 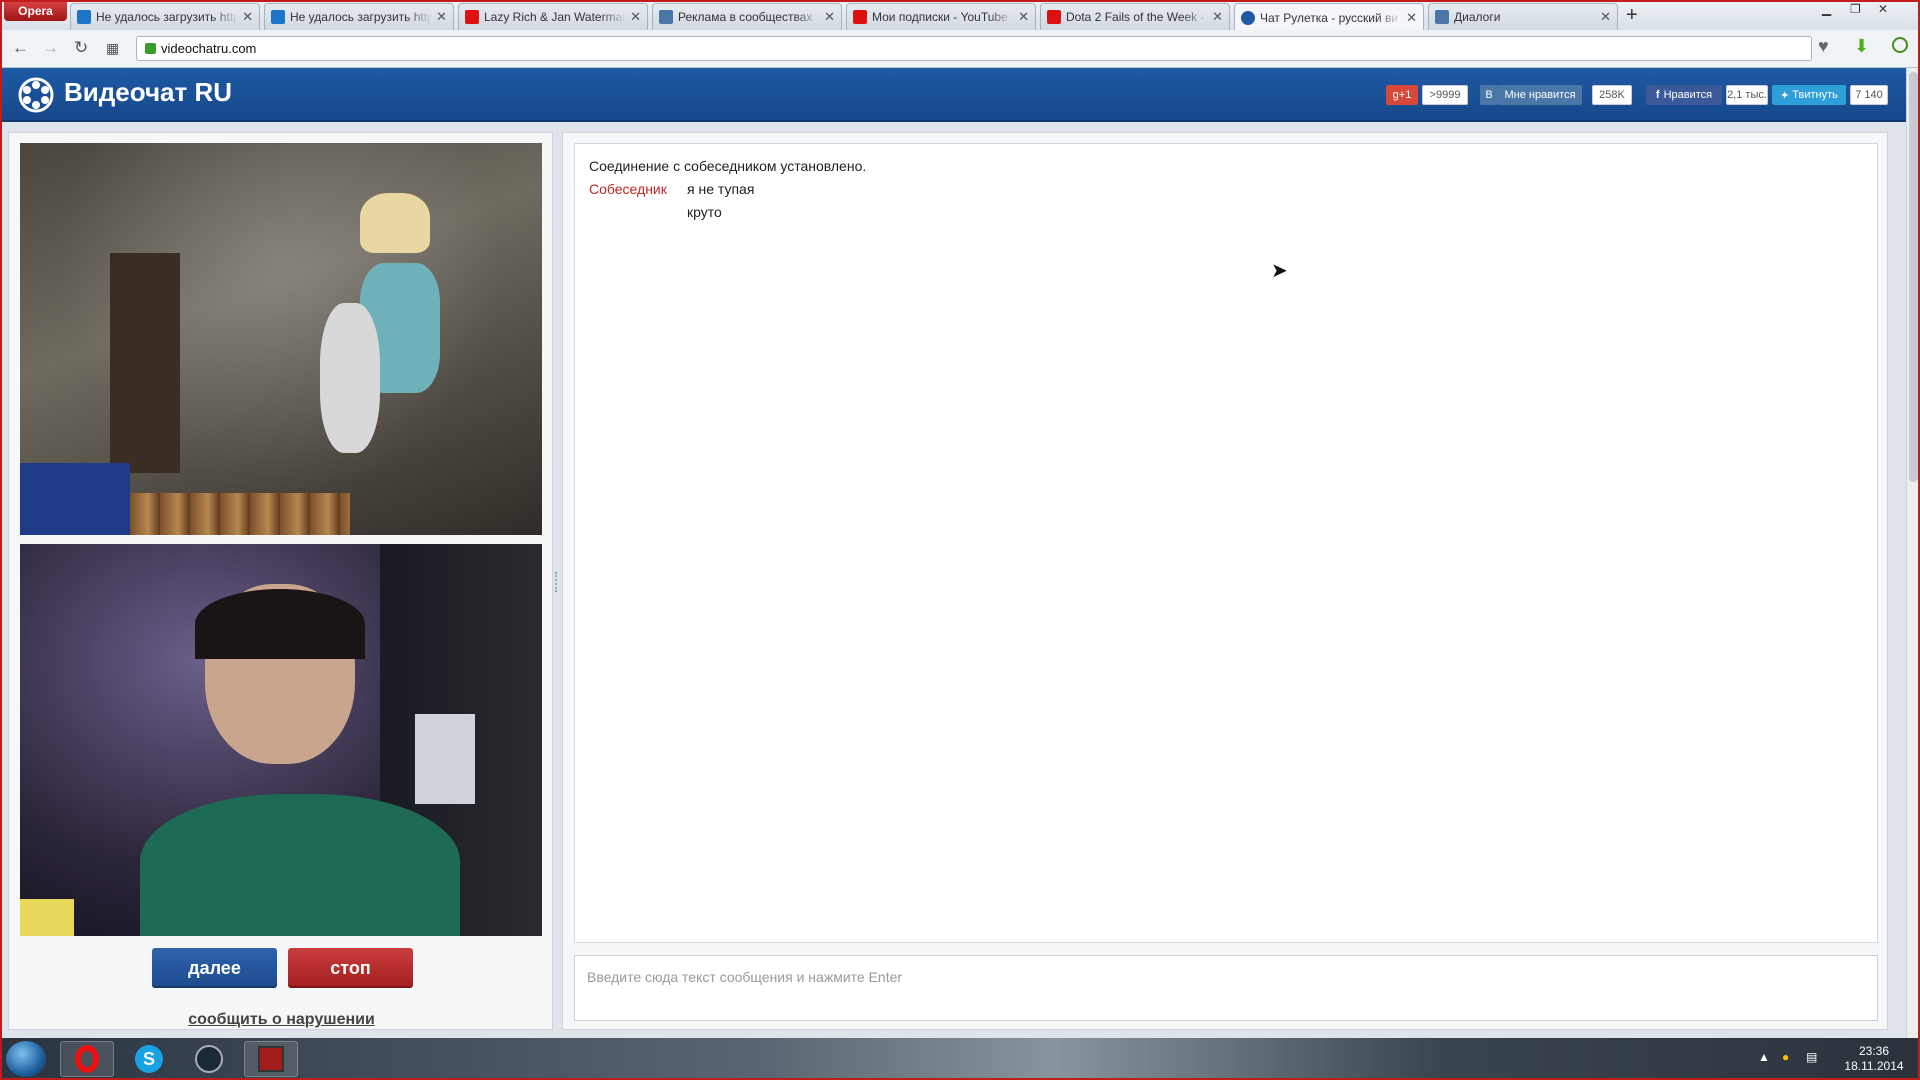 I want to click on videochat-icon, so click(x=1248, y=17).